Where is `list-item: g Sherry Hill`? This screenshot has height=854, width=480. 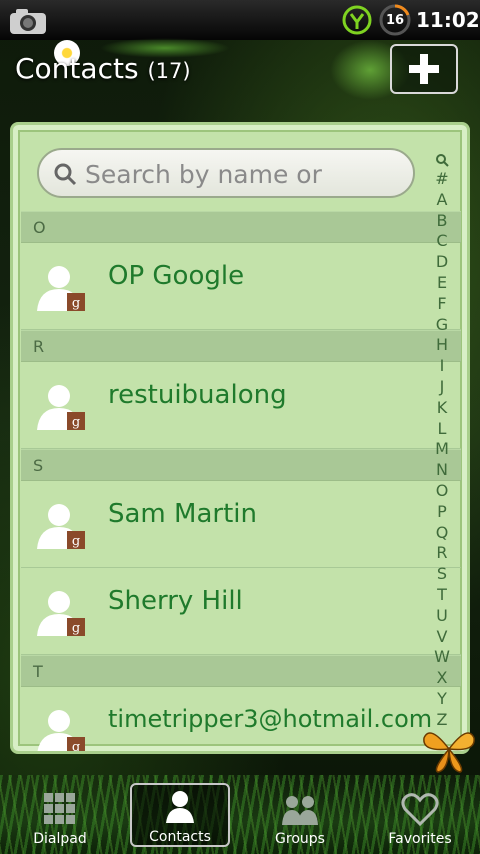 list-item: g Sherry Hill is located at coordinates (241, 611).